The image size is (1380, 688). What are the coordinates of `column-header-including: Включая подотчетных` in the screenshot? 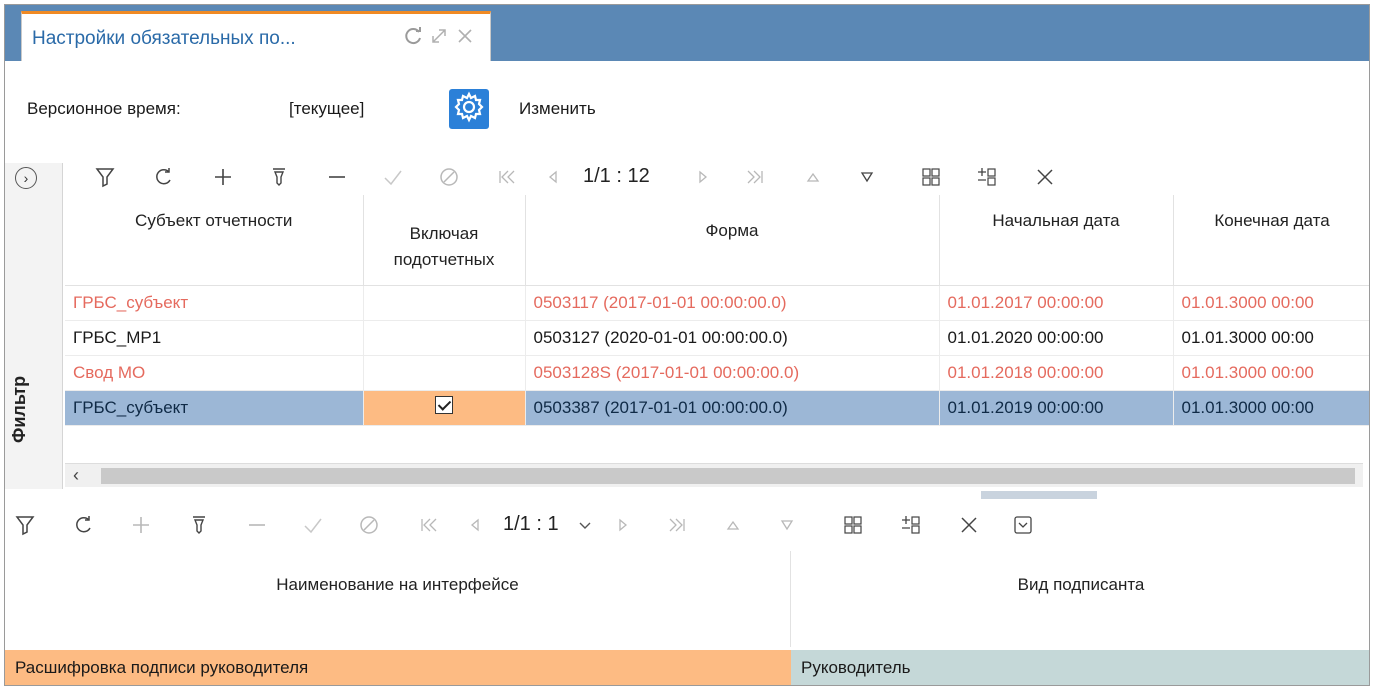 It's located at (444, 240).